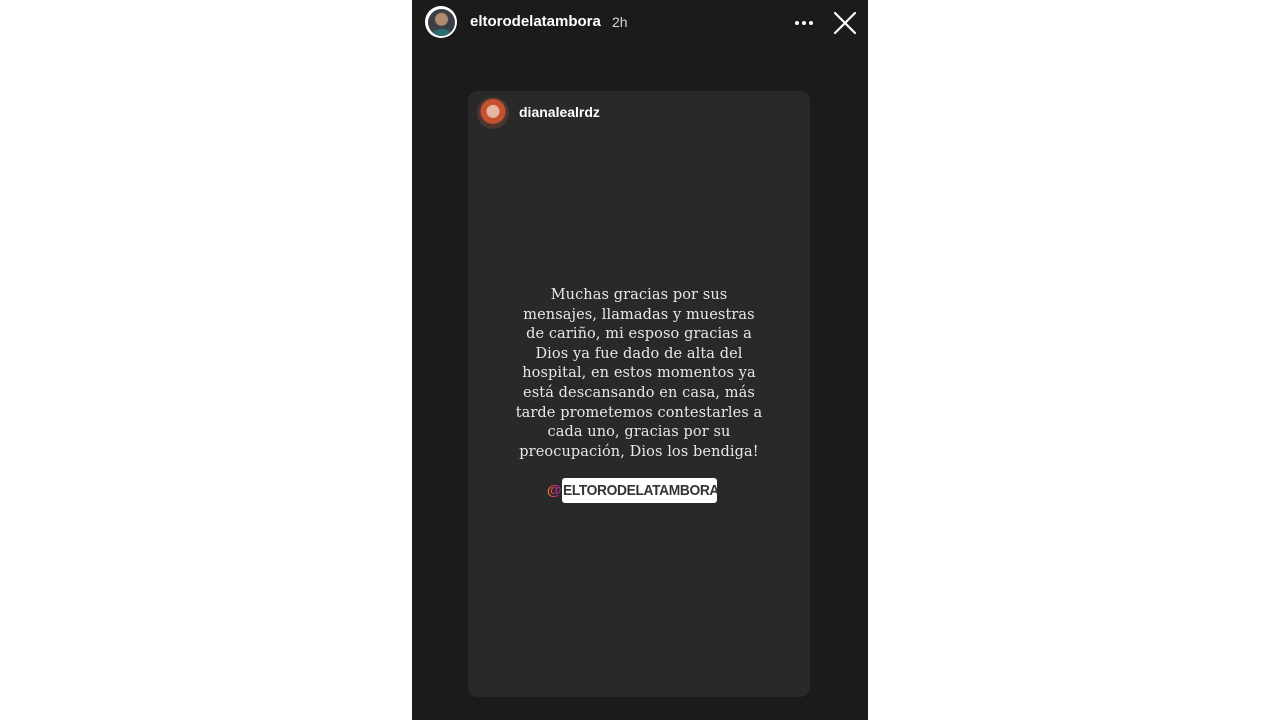 Image resolution: width=1280 pixels, height=720 pixels. Describe the element at coordinates (640, 23) in the screenshot. I see `story-header: eltorodelatambora 2h` at that location.